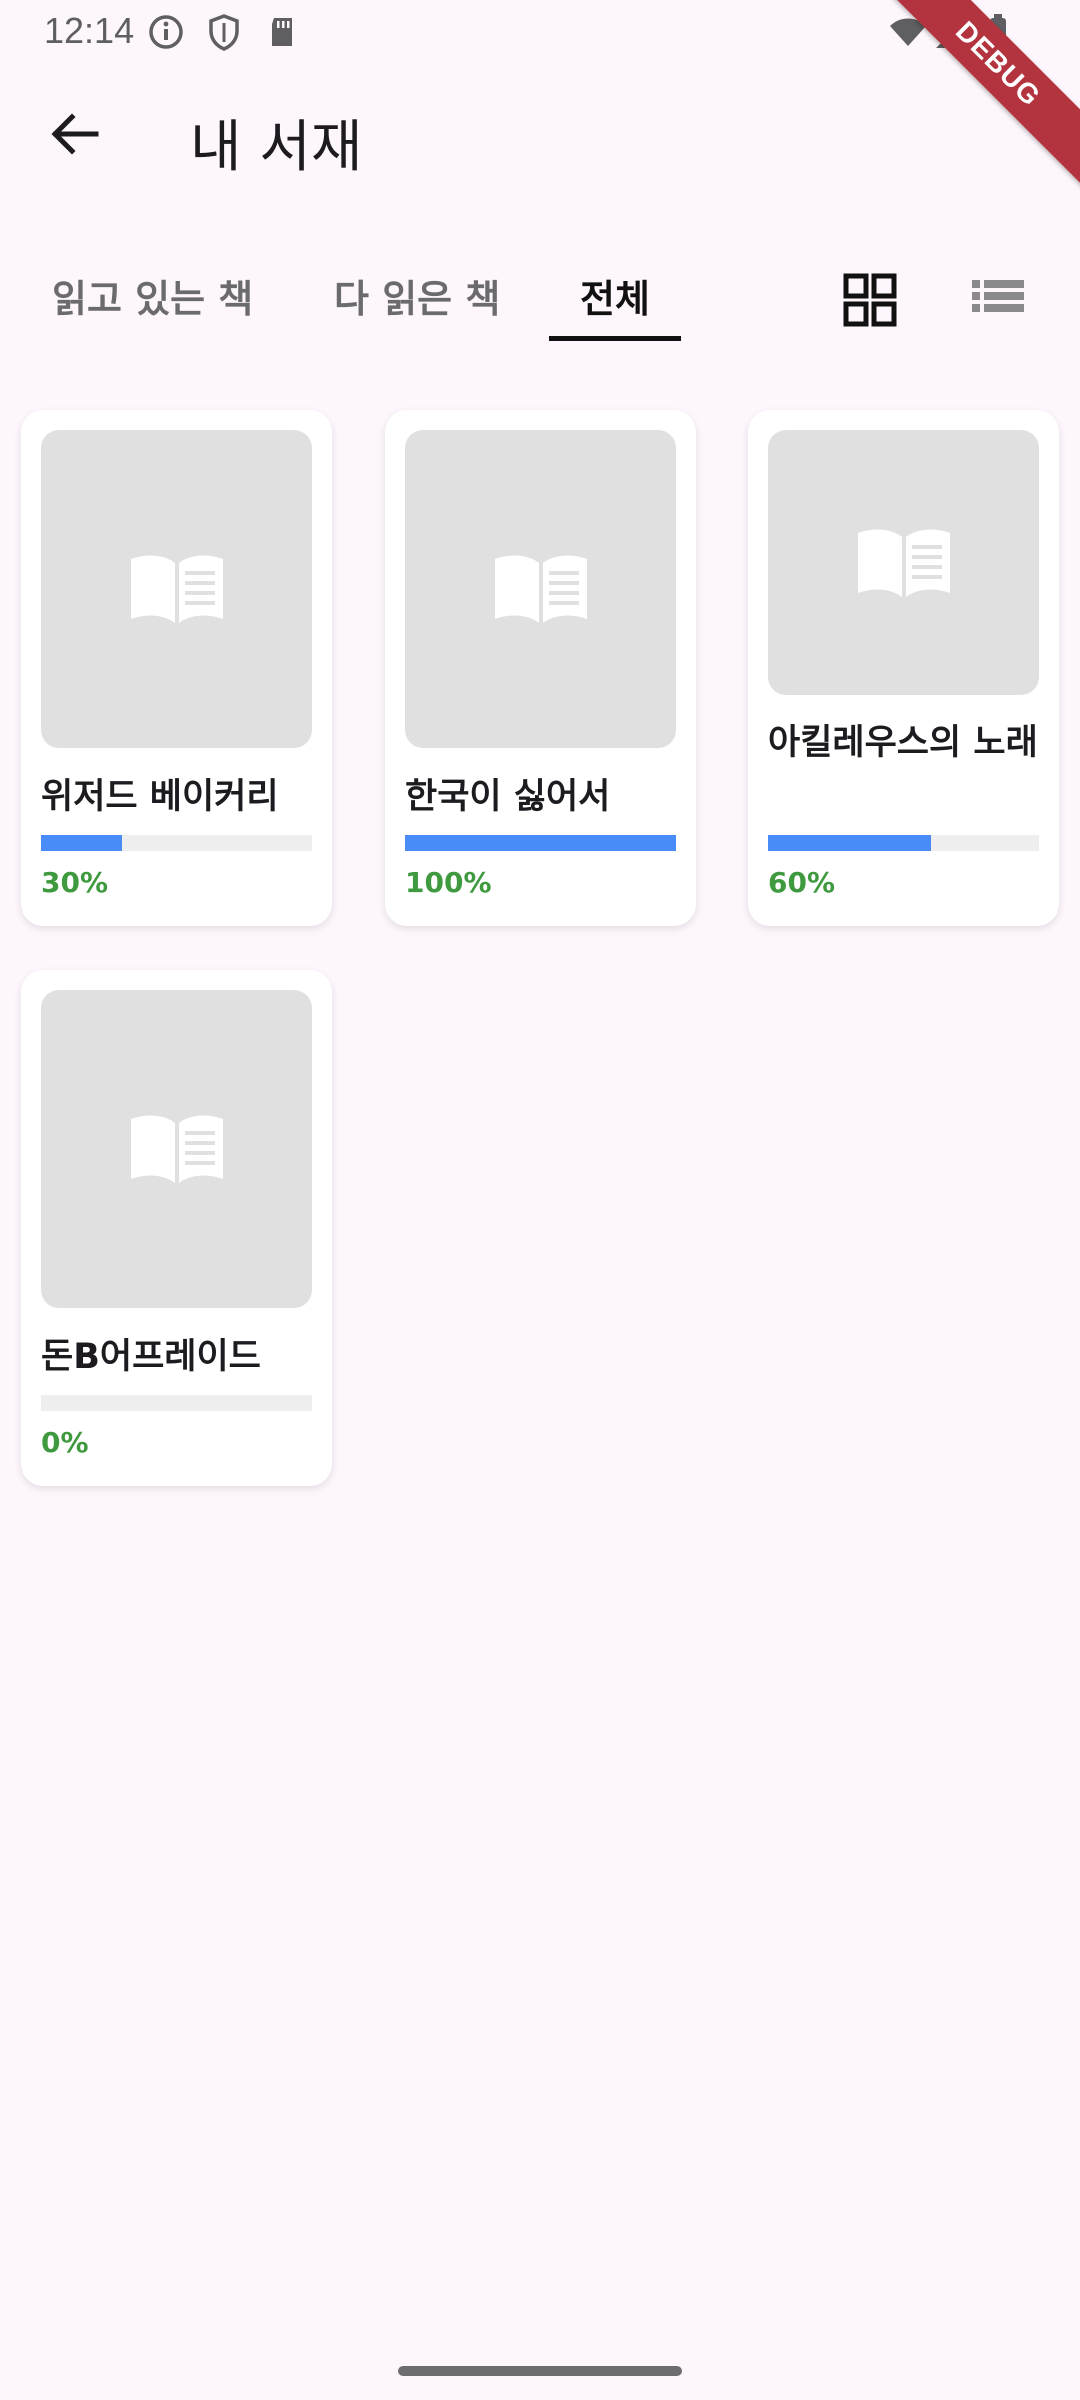  I want to click on book-card: 위저드 베이커리 30%, so click(176, 668).